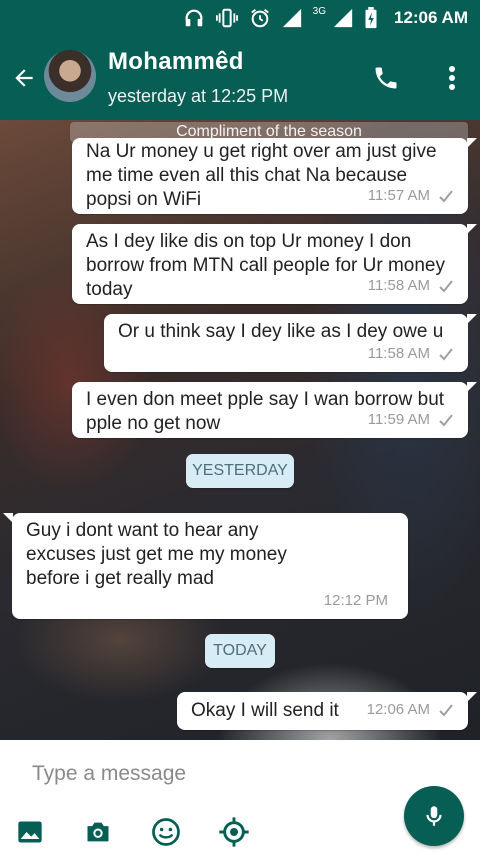 The image size is (480, 854). I want to click on message-meta: 12:06 AM, so click(410, 710).